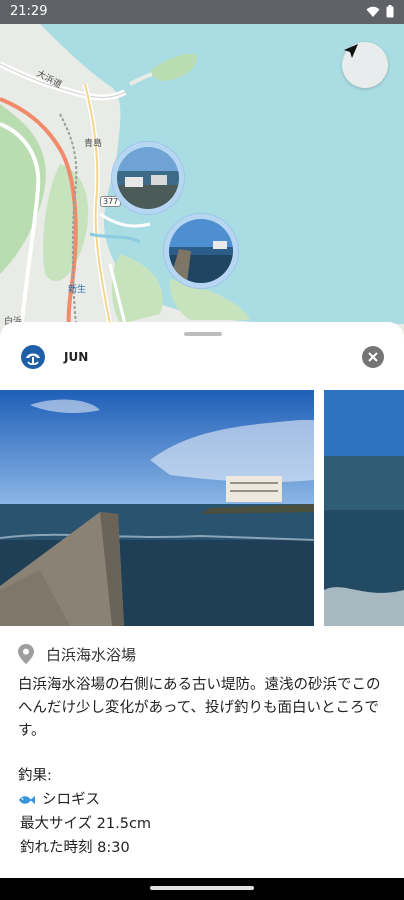 The image size is (404, 900). Describe the element at coordinates (33, 357) in the screenshot. I see `avatar` at that location.